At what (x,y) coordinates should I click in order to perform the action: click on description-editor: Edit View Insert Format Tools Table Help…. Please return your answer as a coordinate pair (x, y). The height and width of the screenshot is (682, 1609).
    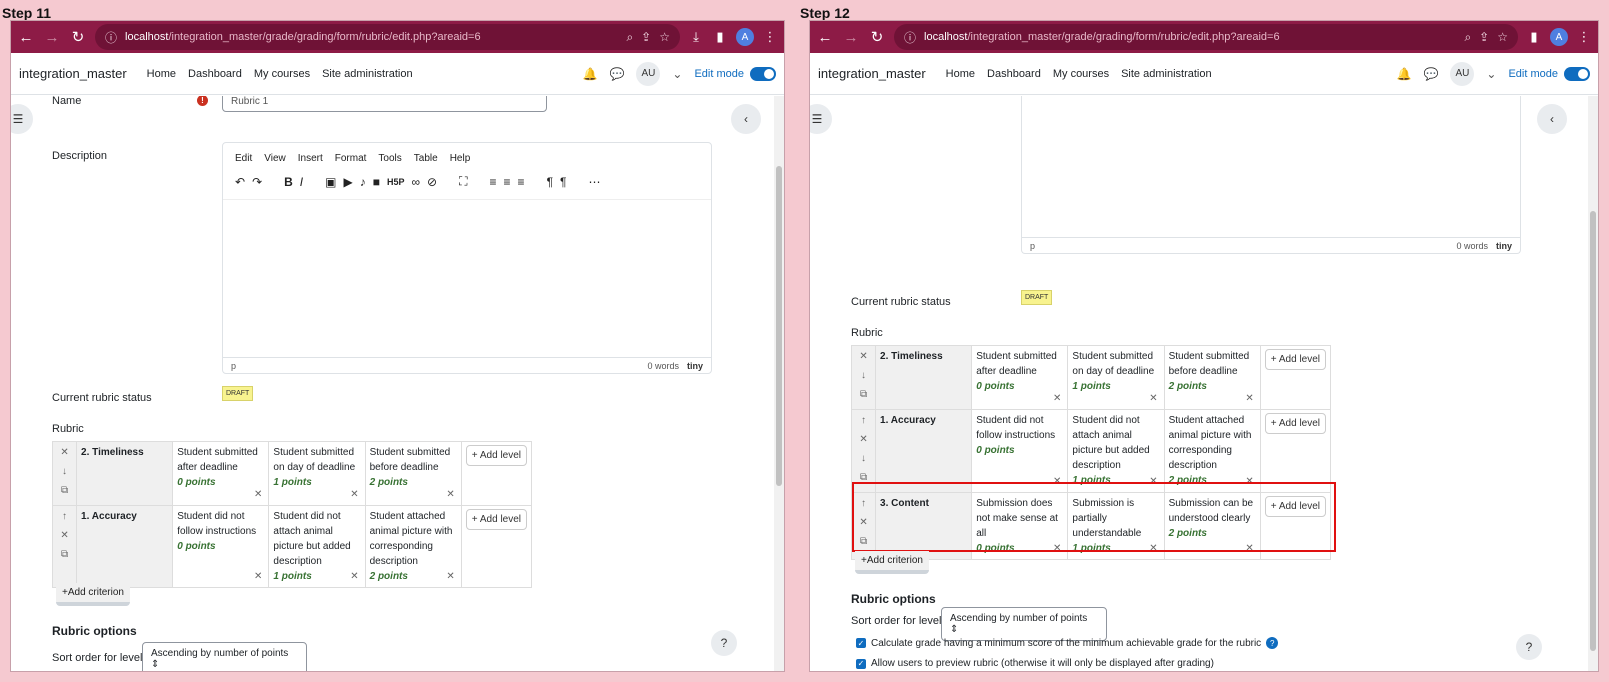
    Looking at the image, I should click on (467, 258).